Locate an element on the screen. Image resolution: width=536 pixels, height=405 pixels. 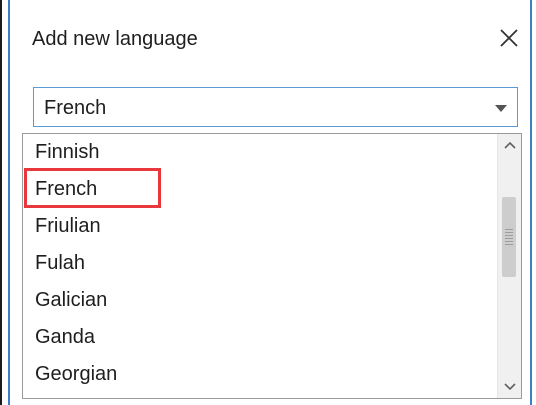
background-window-edge is located at coordinates (1, 202).